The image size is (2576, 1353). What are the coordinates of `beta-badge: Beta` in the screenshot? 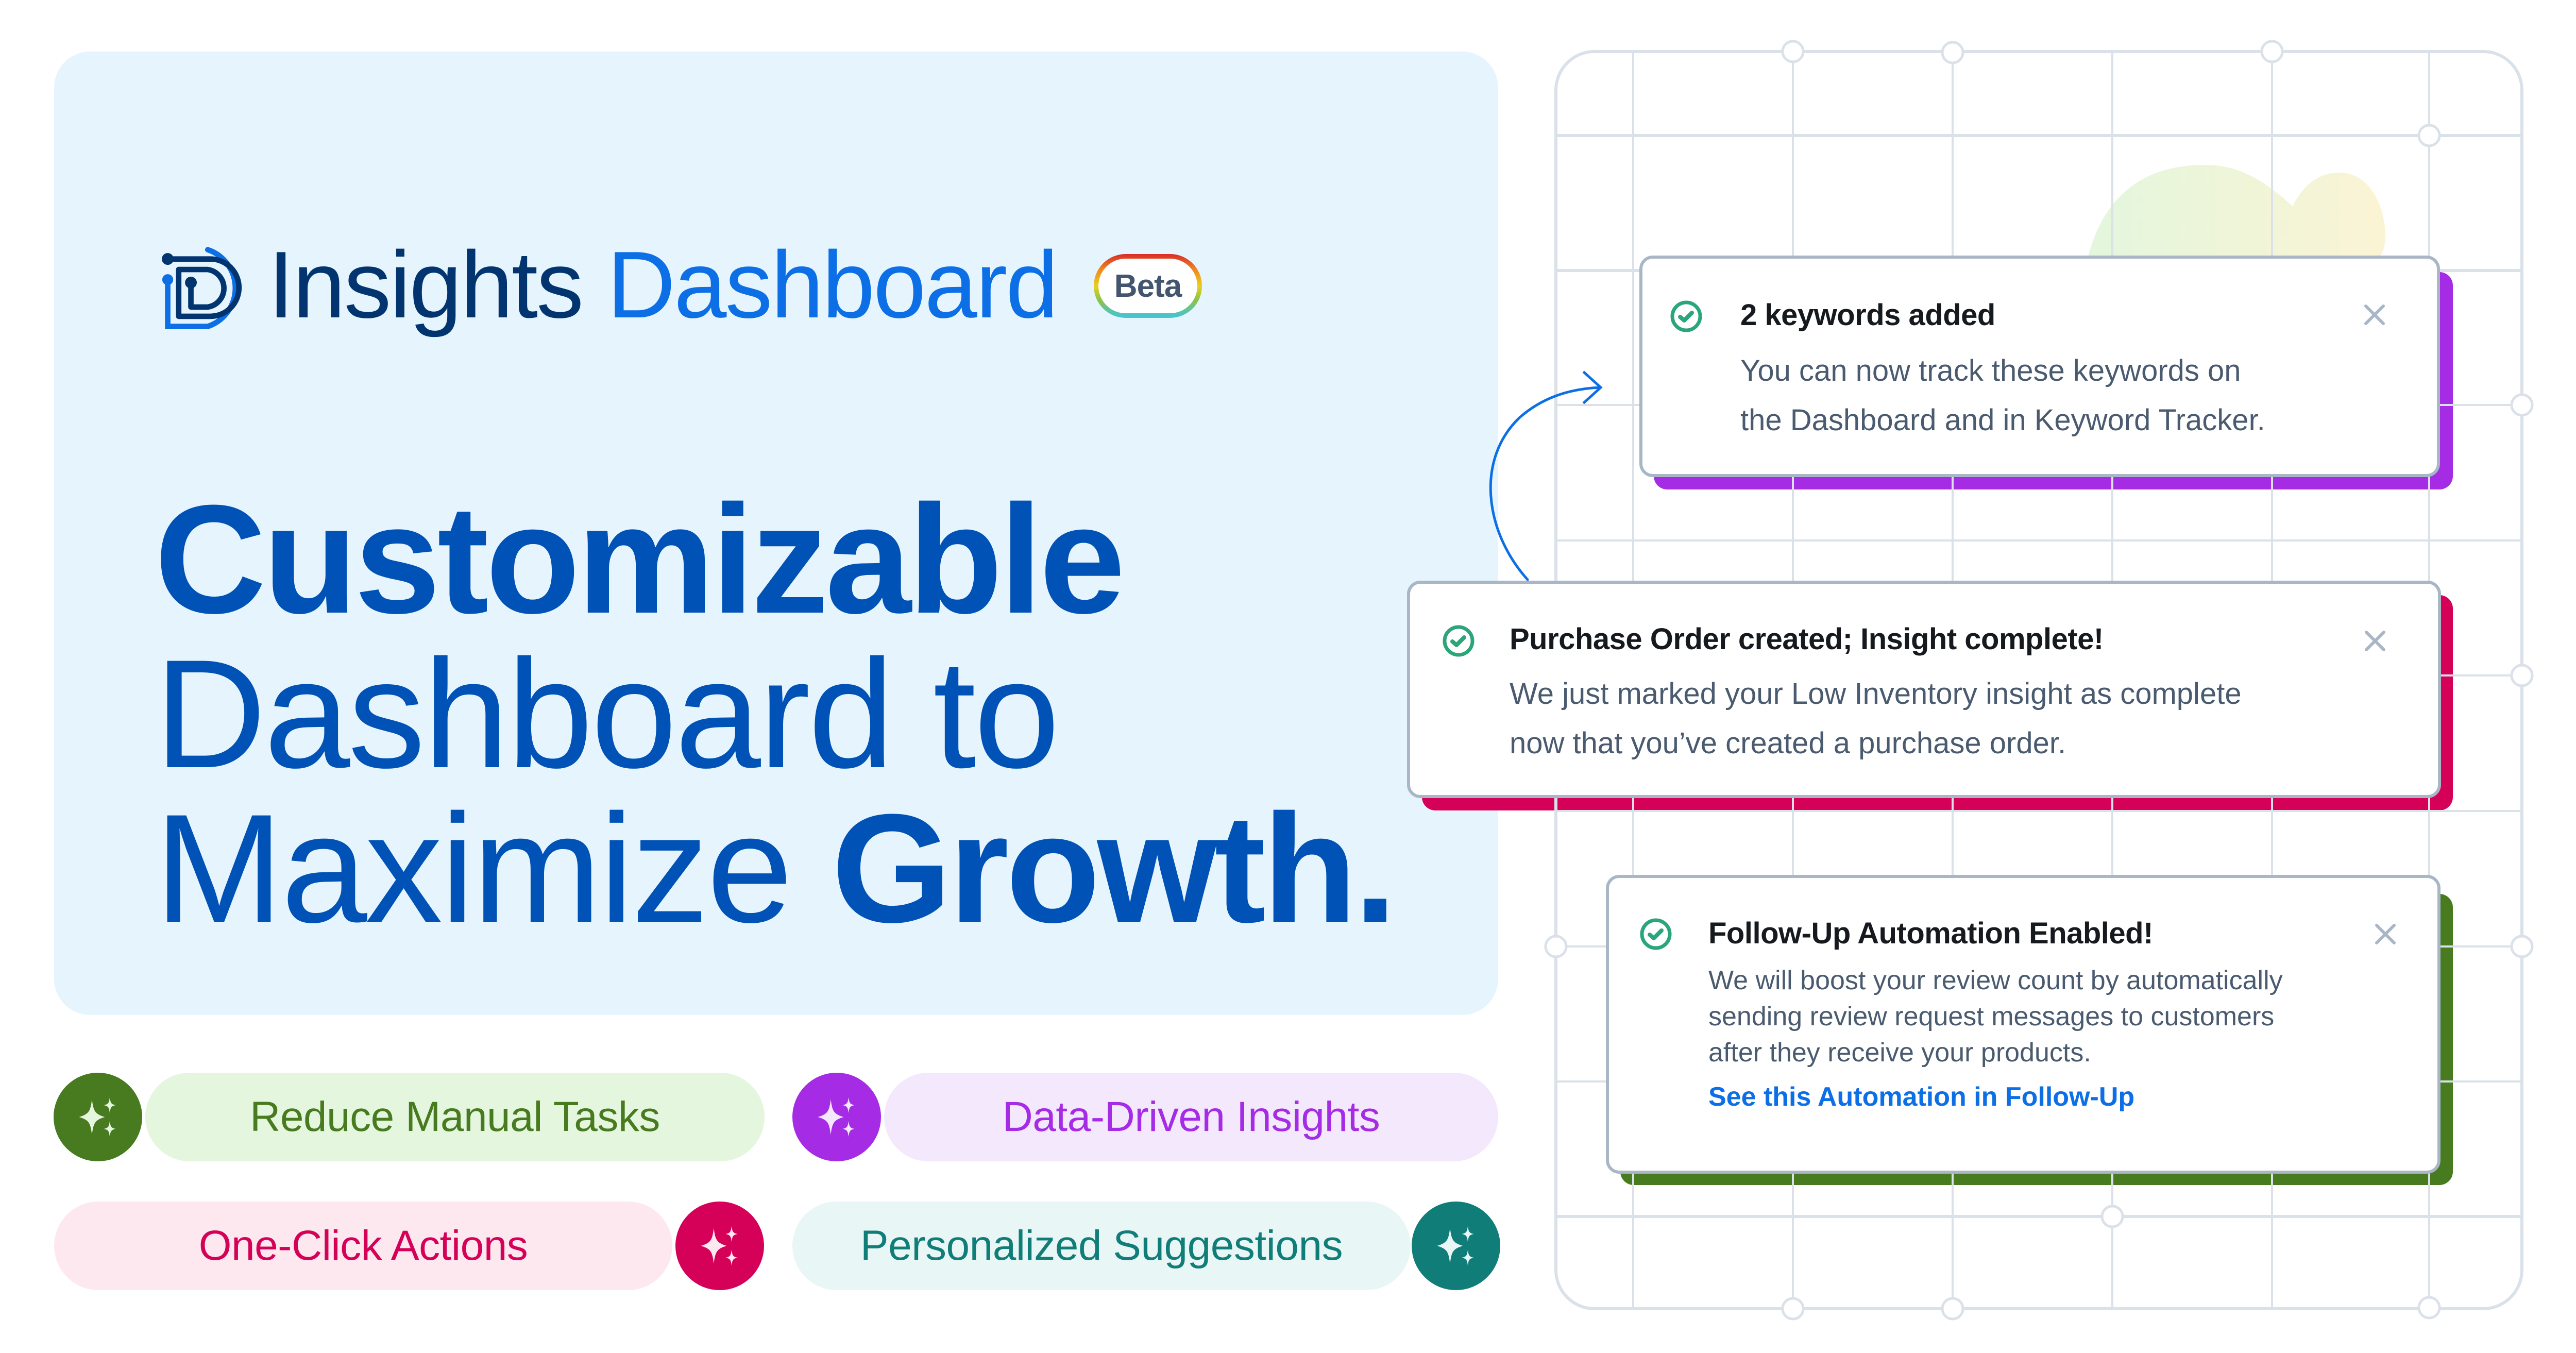 It's located at (1148, 286).